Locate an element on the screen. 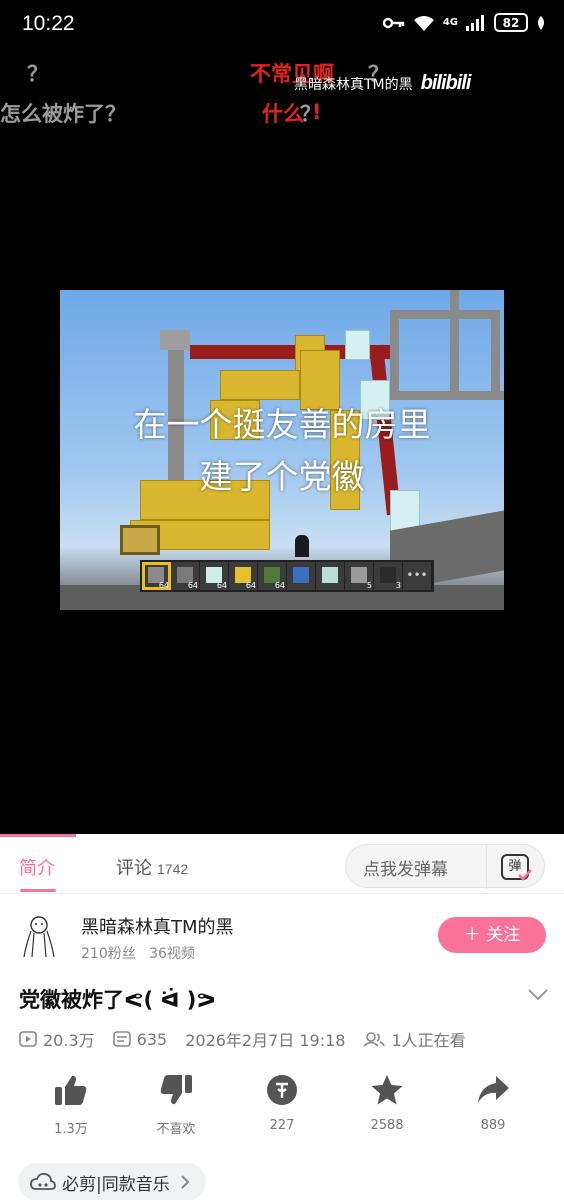 This screenshot has width=564, height=1200. danmaku-comment: 怎么被炸了？ is located at coordinates (63, 114).